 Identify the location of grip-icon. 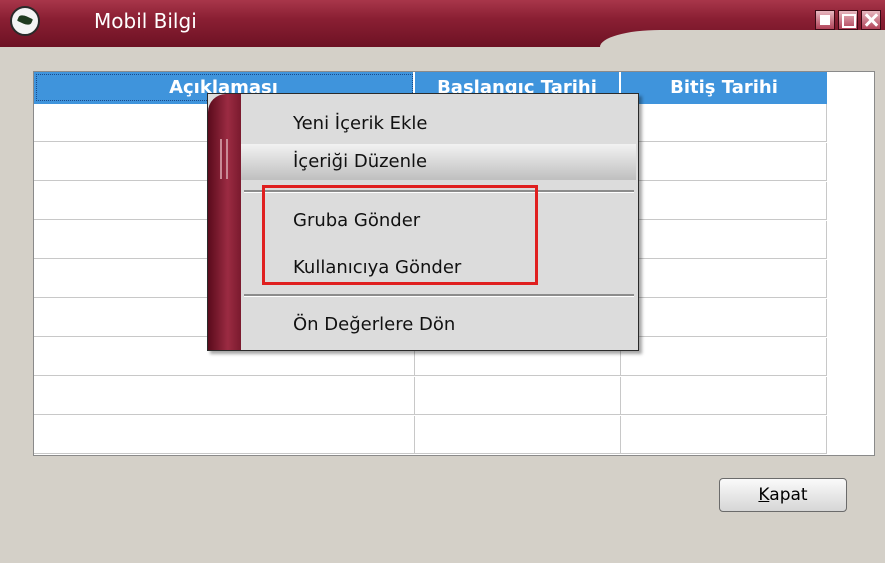
(224, 159).